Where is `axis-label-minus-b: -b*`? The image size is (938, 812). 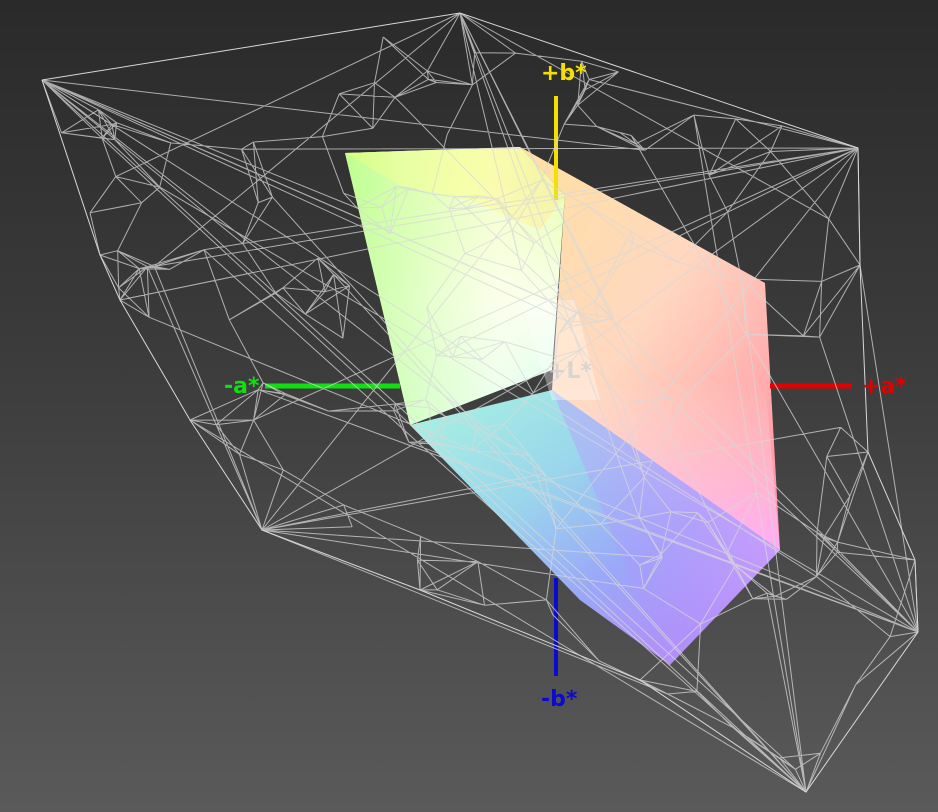
axis-label-minus-b: -b* is located at coordinates (559, 699).